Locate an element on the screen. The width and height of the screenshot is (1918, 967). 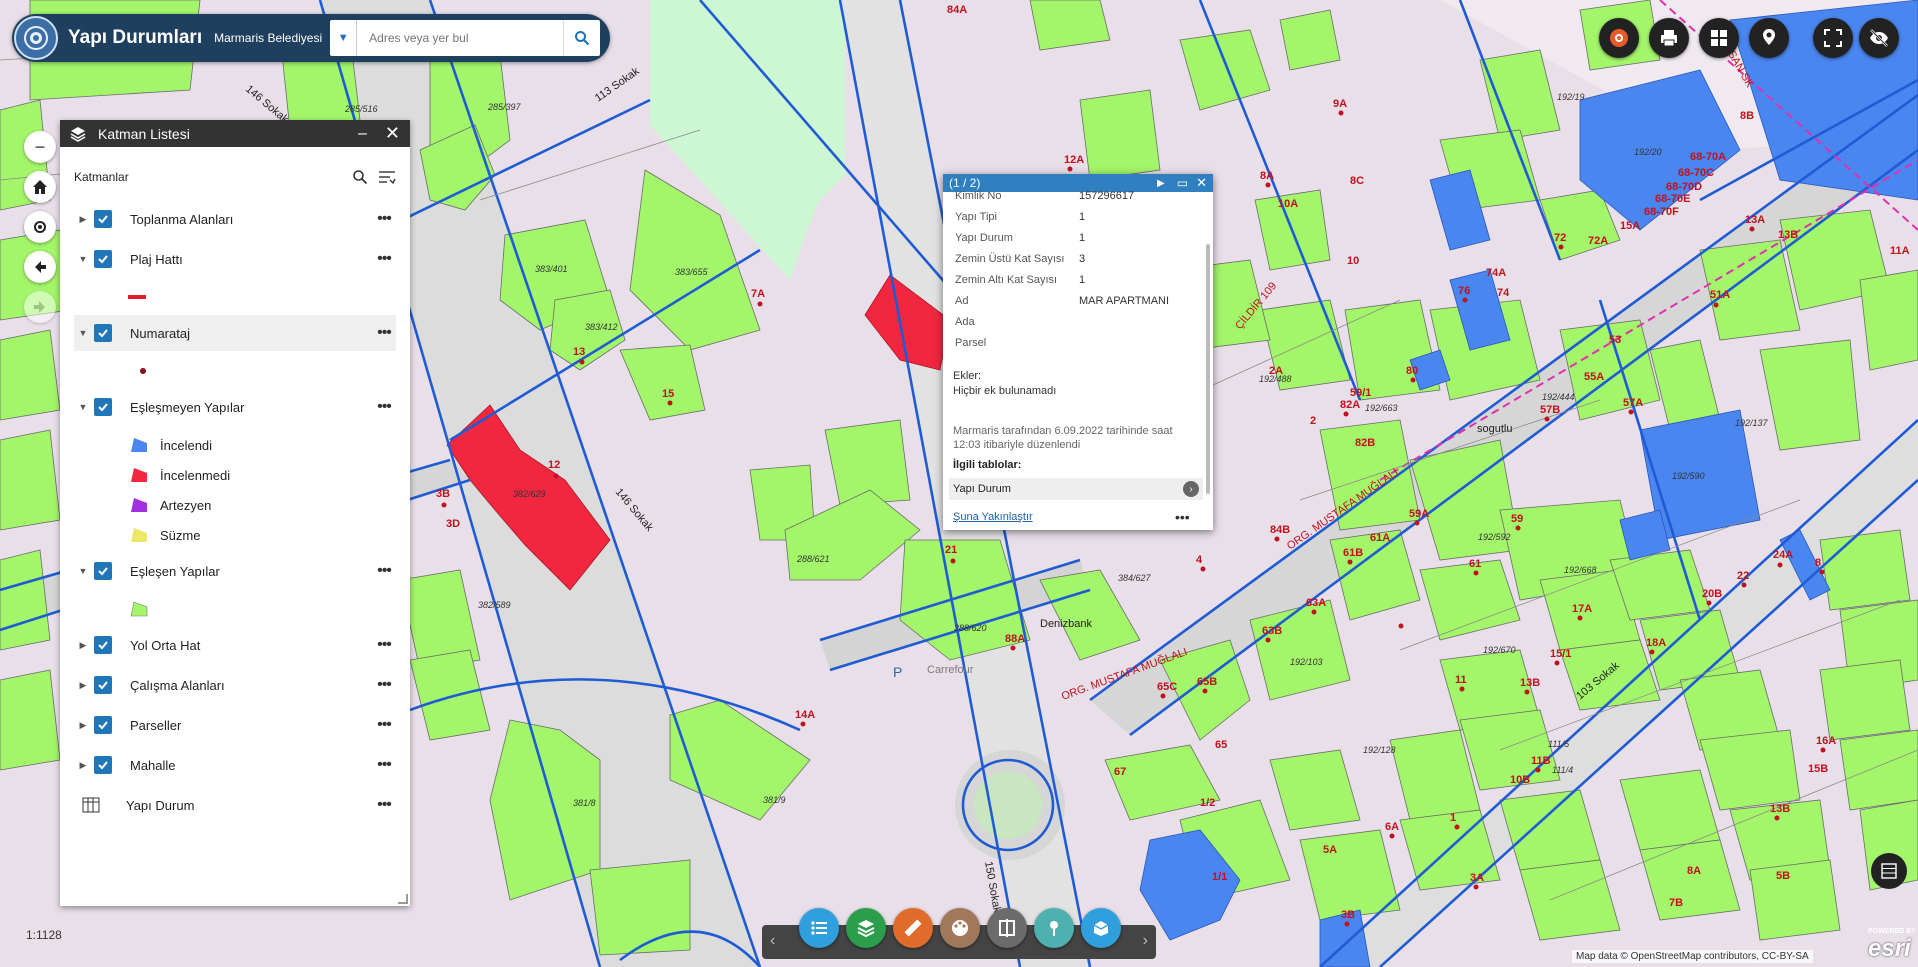
zoom-to-link: Şuna Yakınlaştır is located at coordinates (993, 517).